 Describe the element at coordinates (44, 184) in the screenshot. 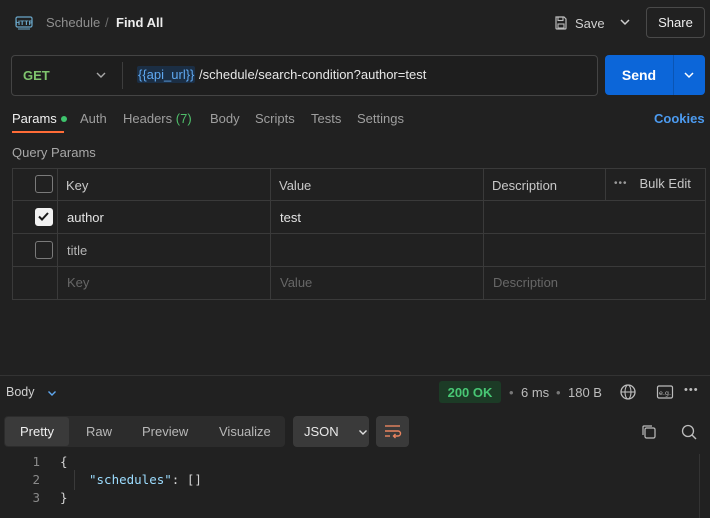

I see `select-all-checkbox` at that location.